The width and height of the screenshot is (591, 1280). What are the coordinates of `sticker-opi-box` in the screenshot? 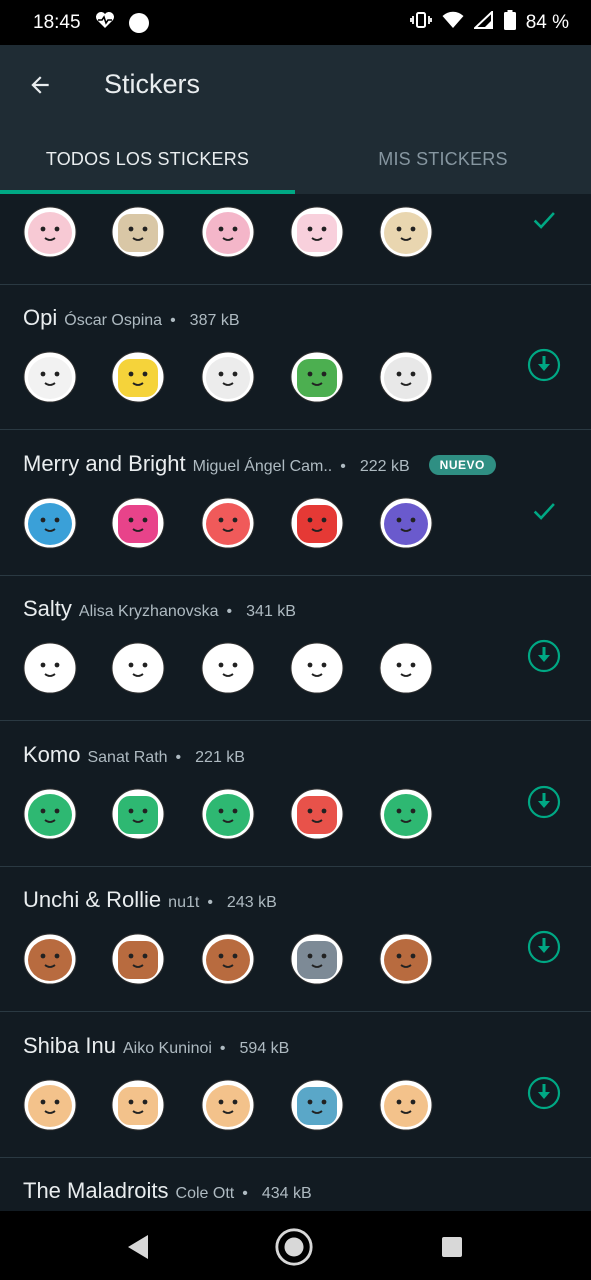 It's located at (50, 375).